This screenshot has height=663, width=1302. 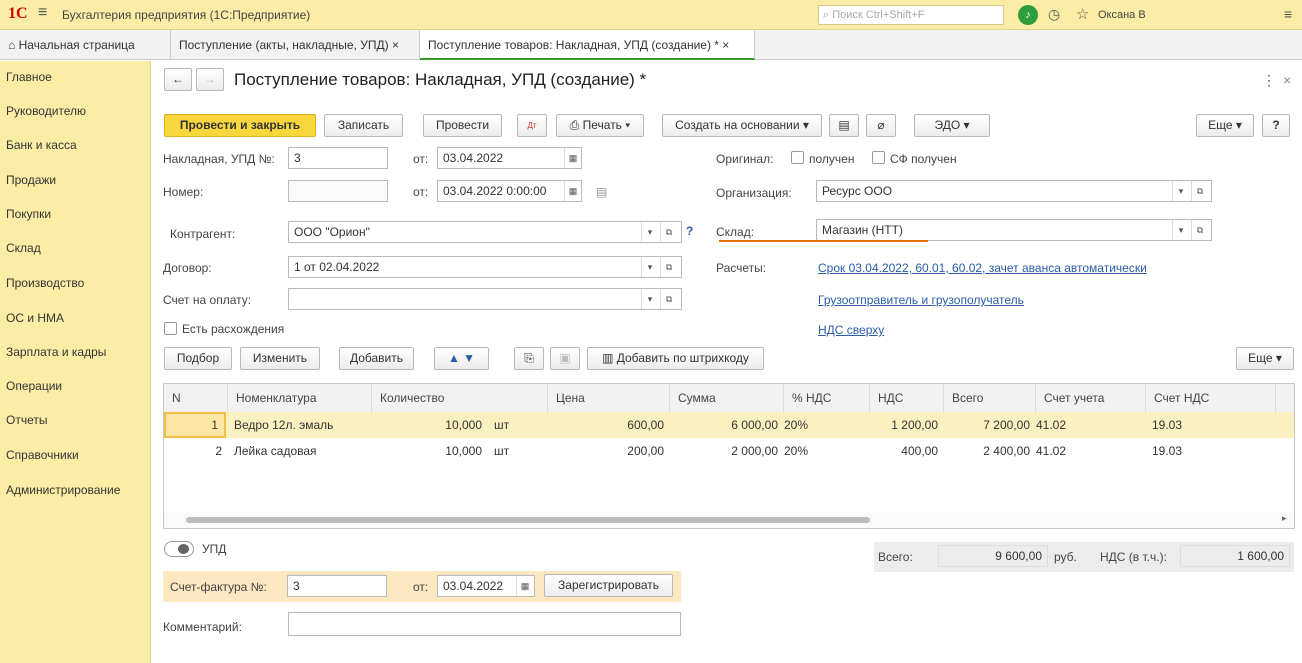 What do you see at coordinates (85, 45) in the screenshot?
I see `tab-home: ⌂ Начальная страница` at bounding box center [85, 45].